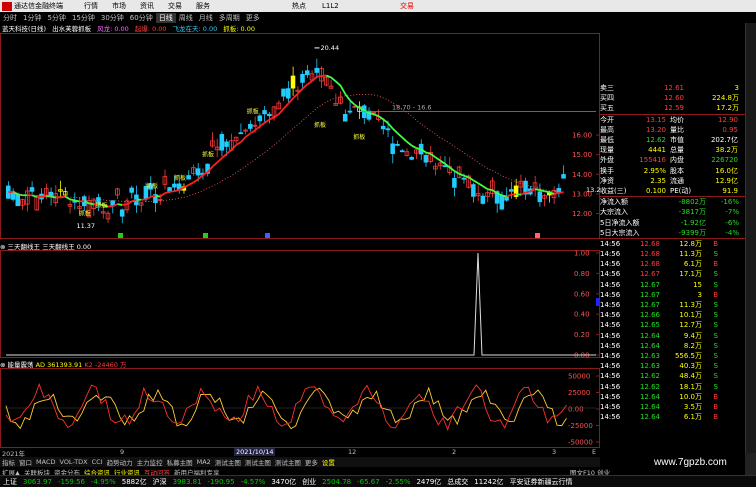  What do you see at coordinates (141, 18) in the screenshot?
I see `period-60m: 60分钟` at bounding box center [141, 18].